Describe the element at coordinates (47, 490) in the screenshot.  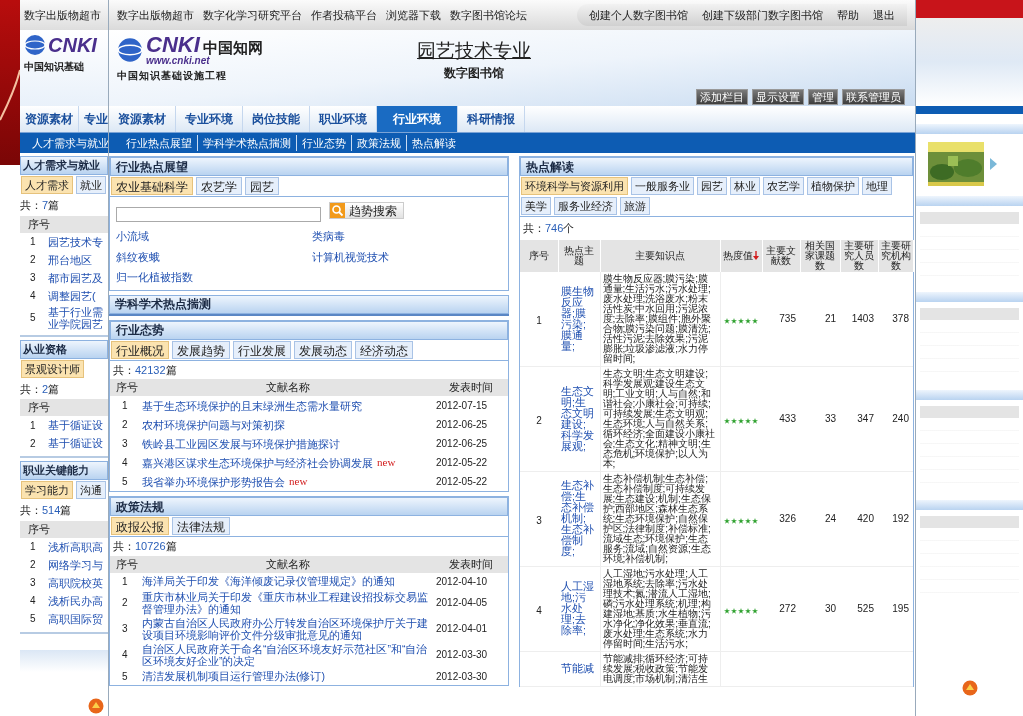
I see `tab: 学习能力` at that location.